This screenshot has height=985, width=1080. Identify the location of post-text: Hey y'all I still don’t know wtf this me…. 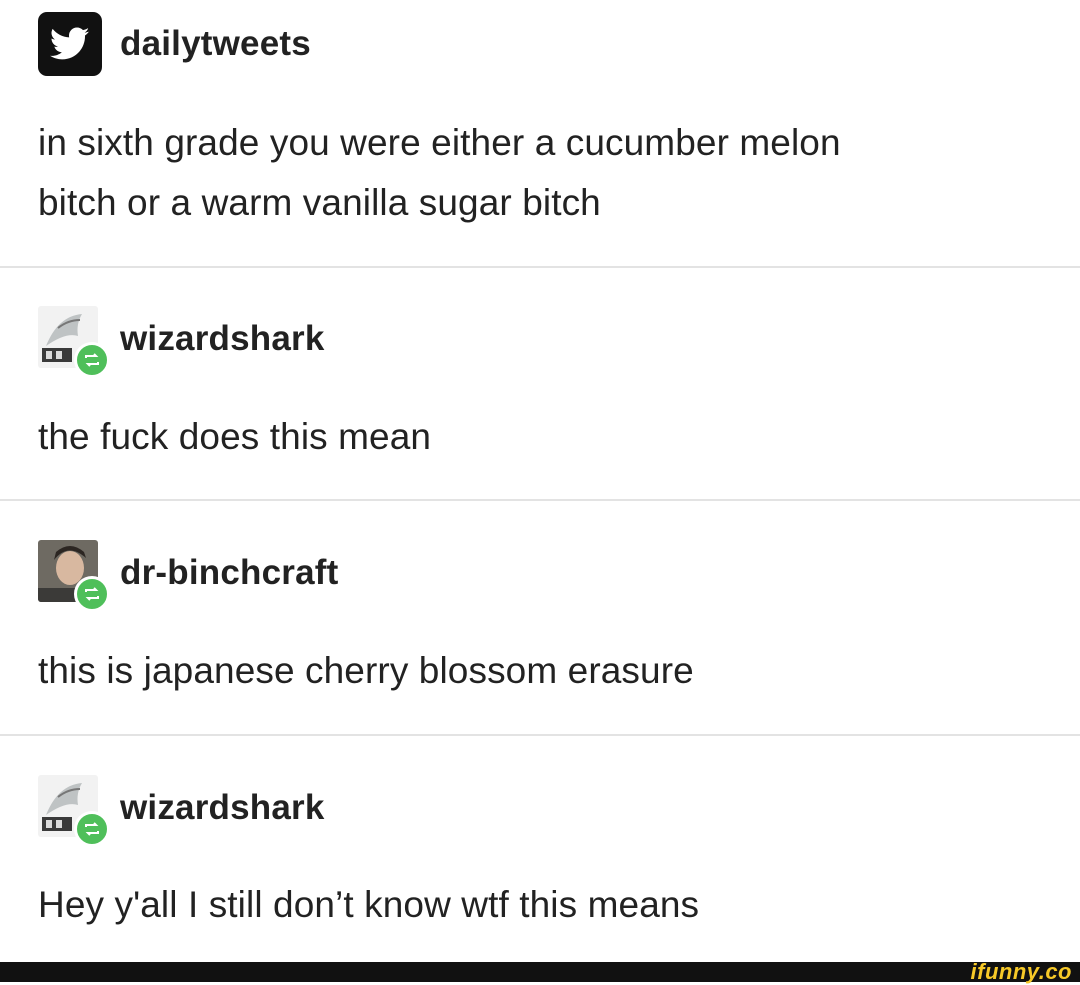
(368, 905).